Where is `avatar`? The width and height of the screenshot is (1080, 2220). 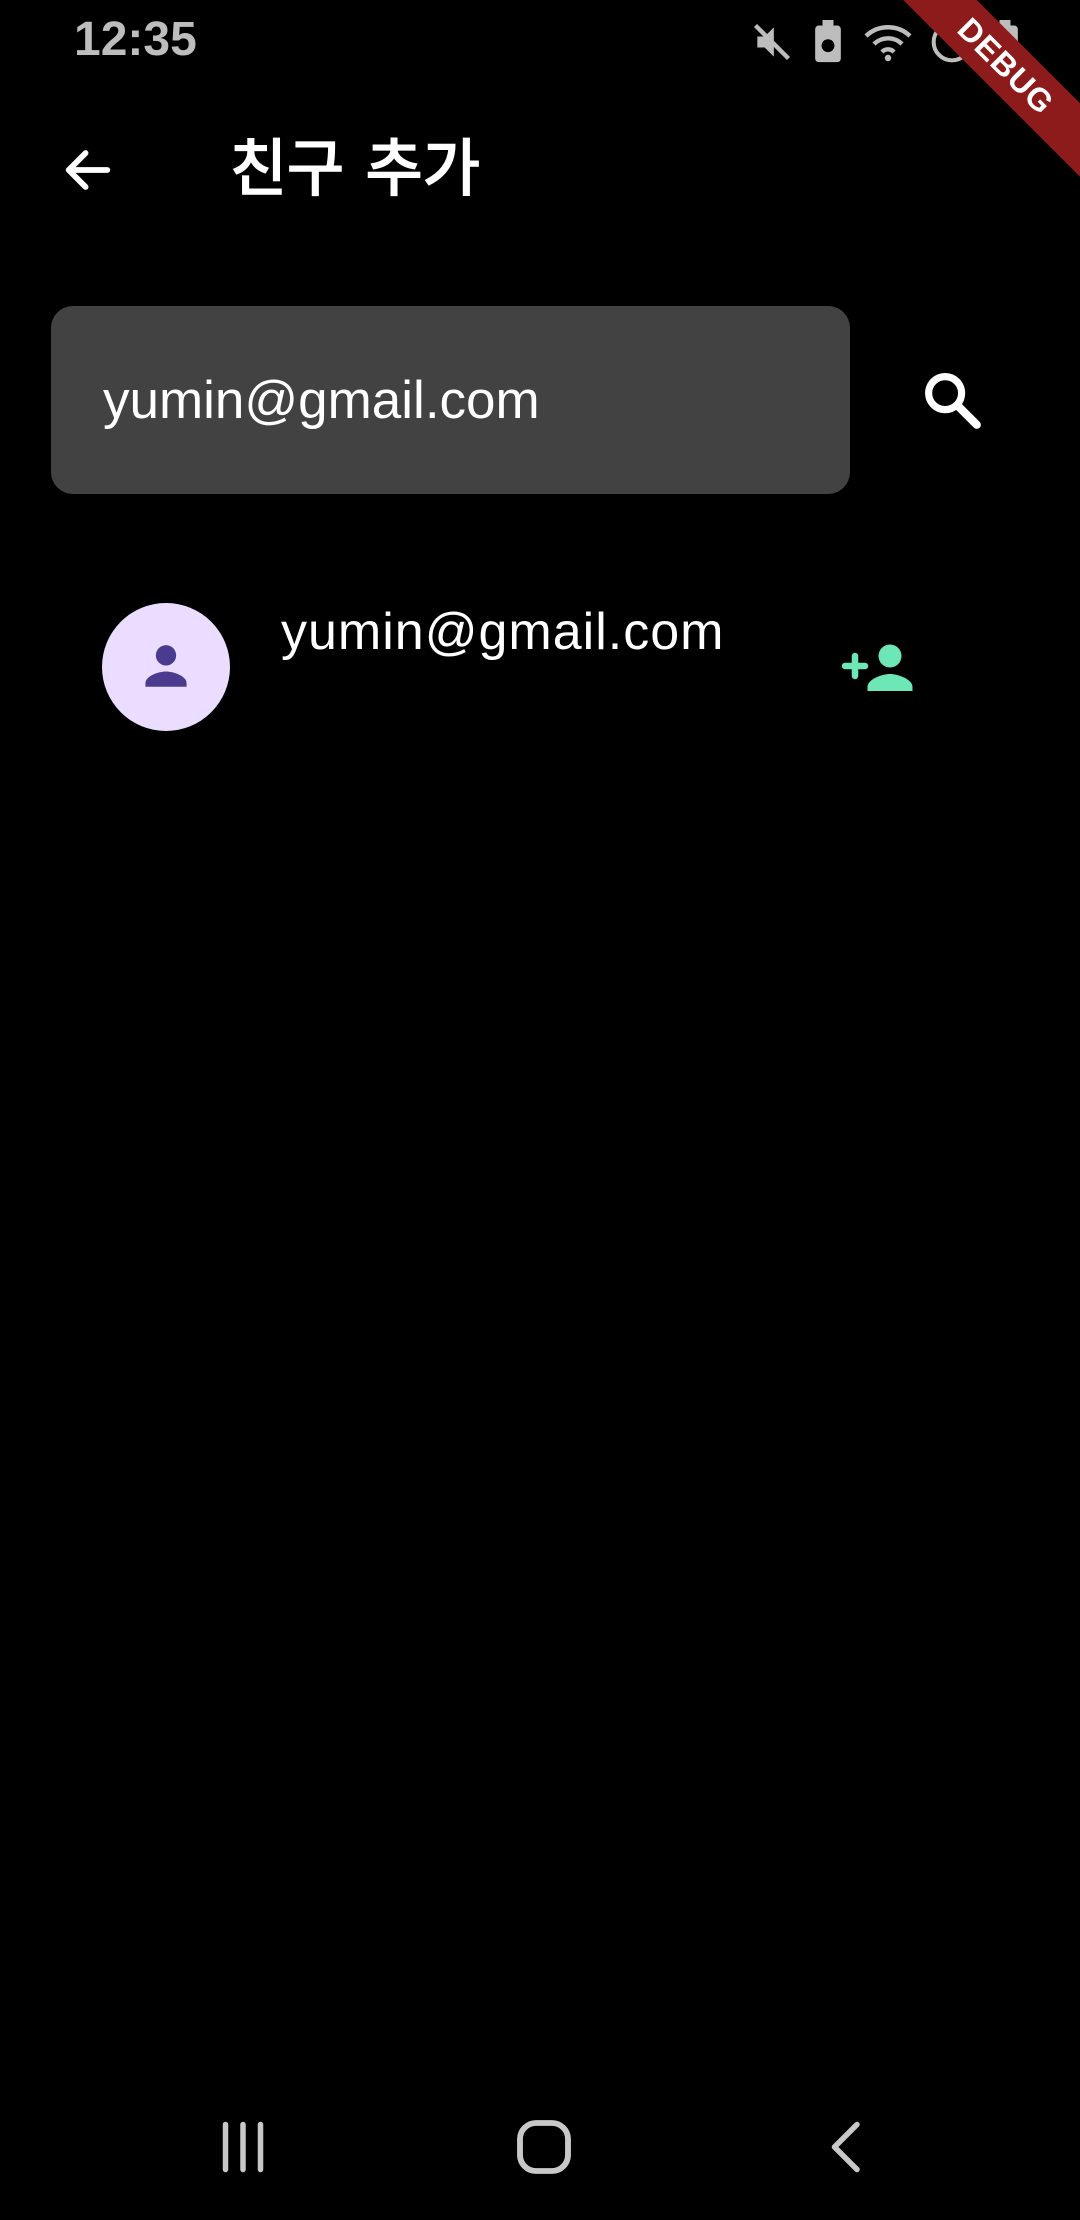
avatar is located at coordinates (166, 667).